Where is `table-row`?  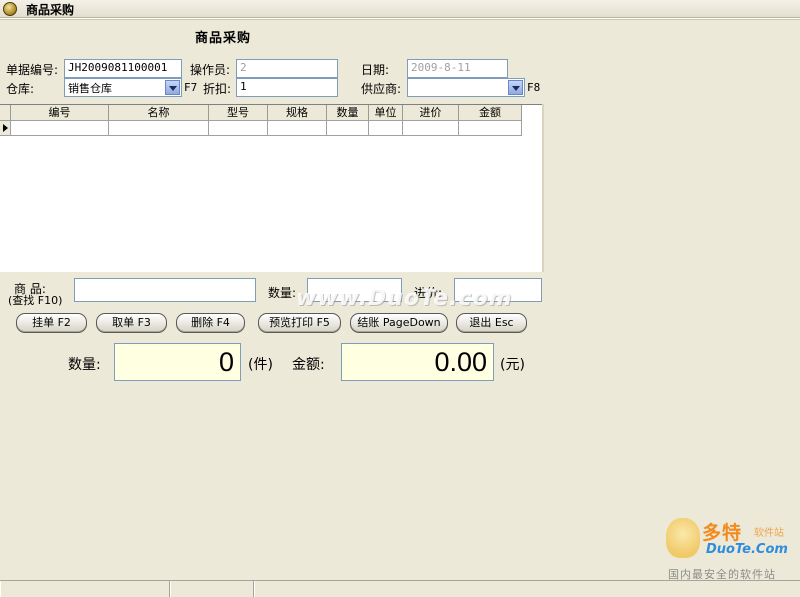
table-row is located at coordinates (261, 128).